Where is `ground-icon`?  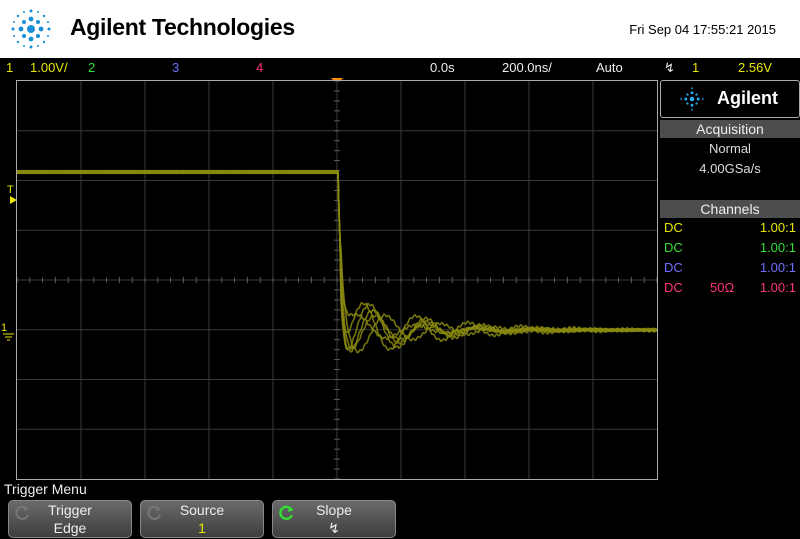 ground-icon is located at coordinates (8, 336).